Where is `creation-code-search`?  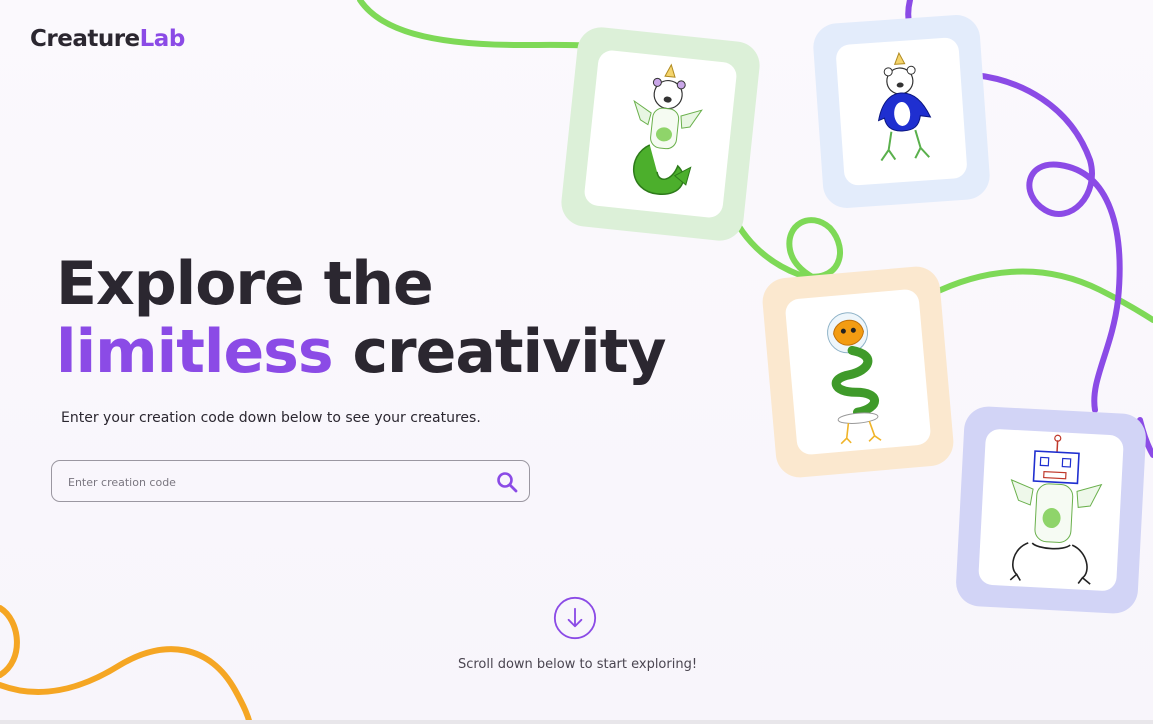 creation-code-search is located at coordinates (290, 481).